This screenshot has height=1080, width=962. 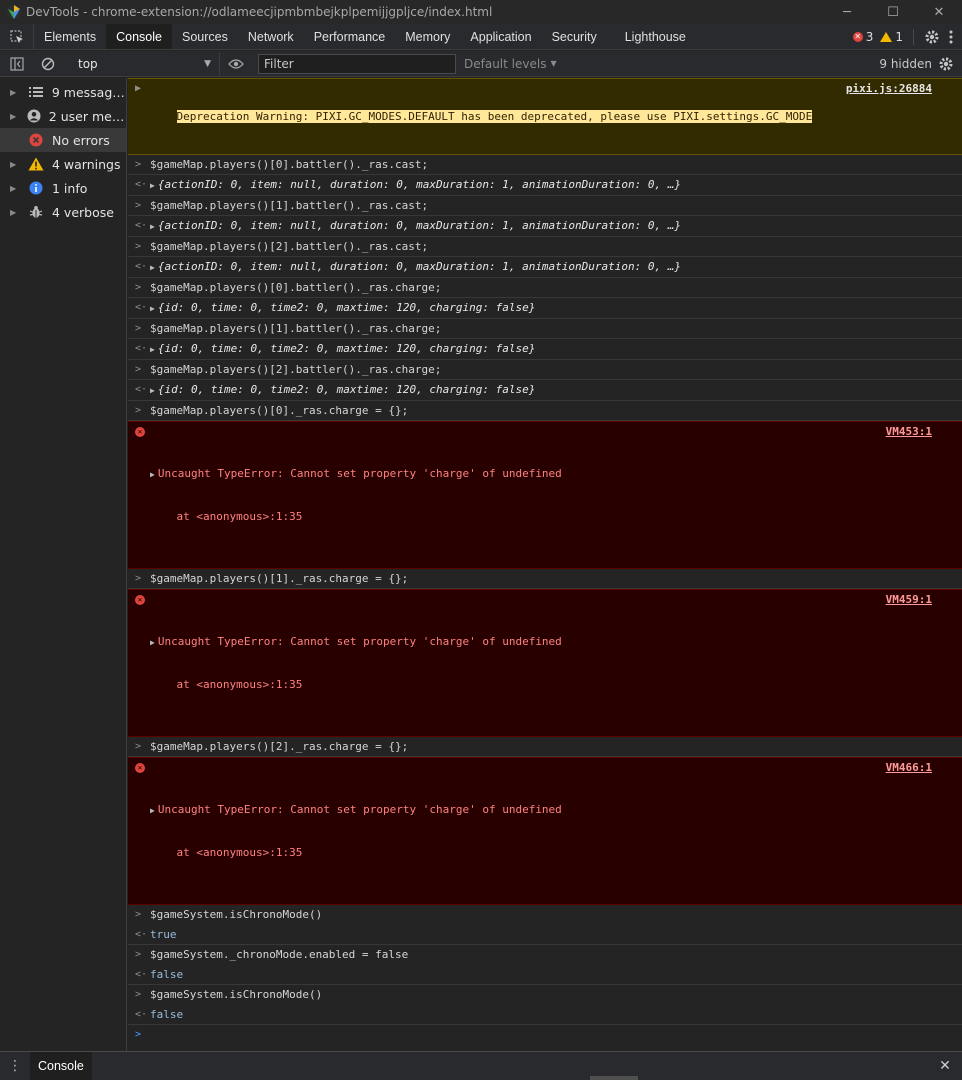 What do you see at coordinates (909, 768) in the screenshot?
I see `source-link: VM466:1` at bounding box center [909, 768].